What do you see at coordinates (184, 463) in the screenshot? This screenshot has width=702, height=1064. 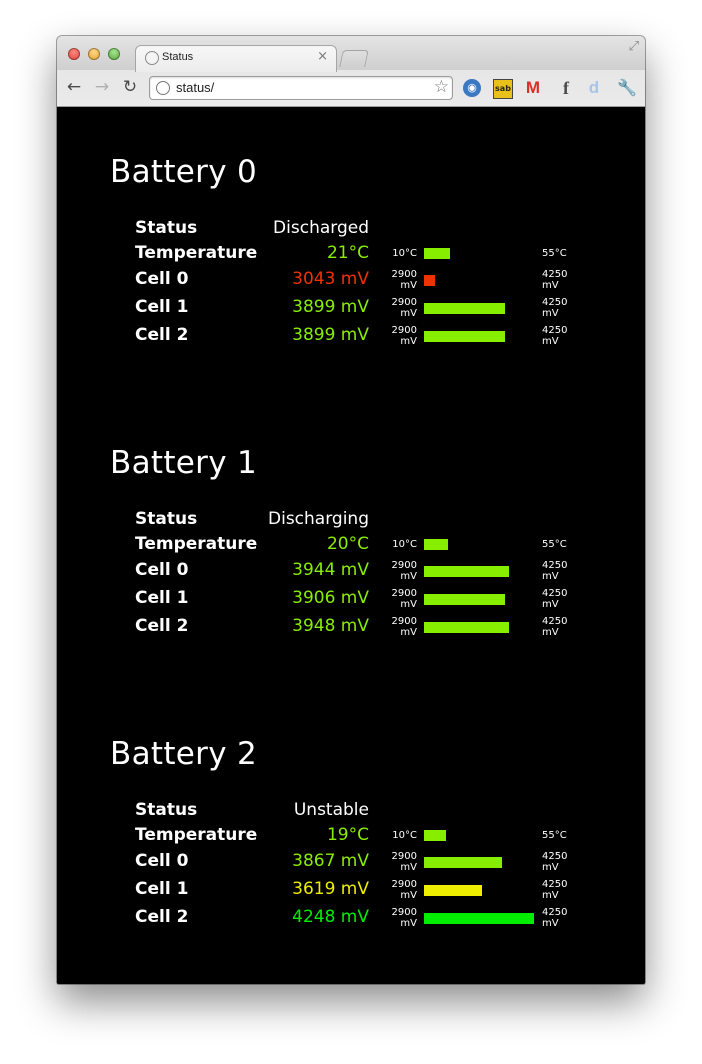 I see `battery-title: Battery 1` at bounding box center [184, 463].